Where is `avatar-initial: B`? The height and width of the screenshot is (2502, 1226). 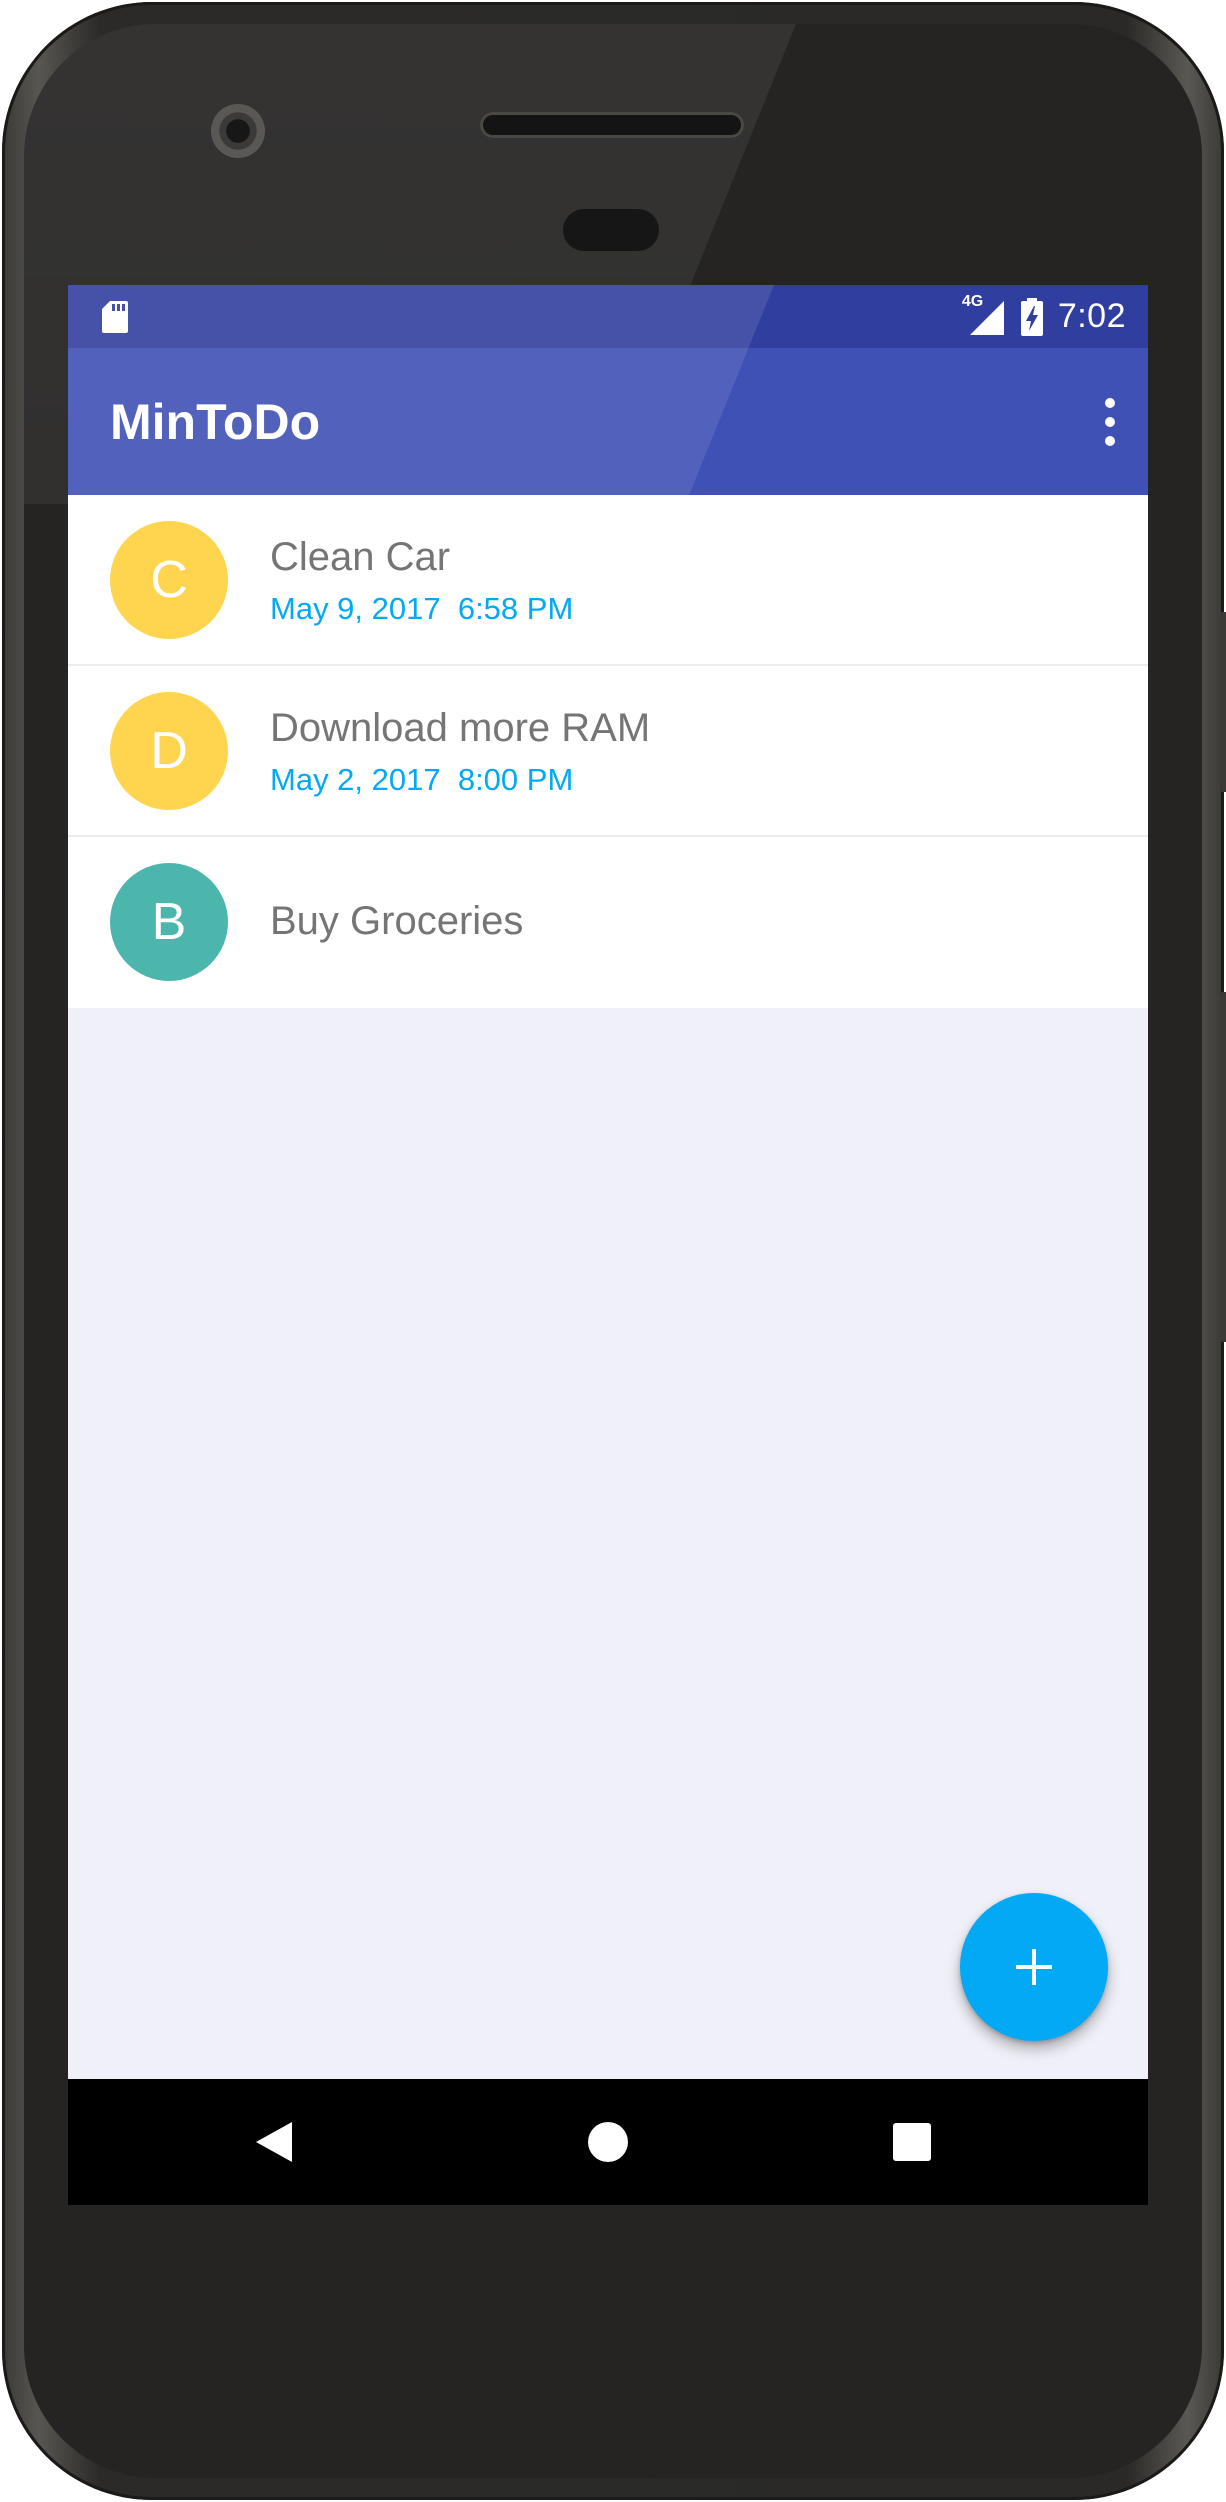
avatar-initial: B is located at coordinates (169, 922).